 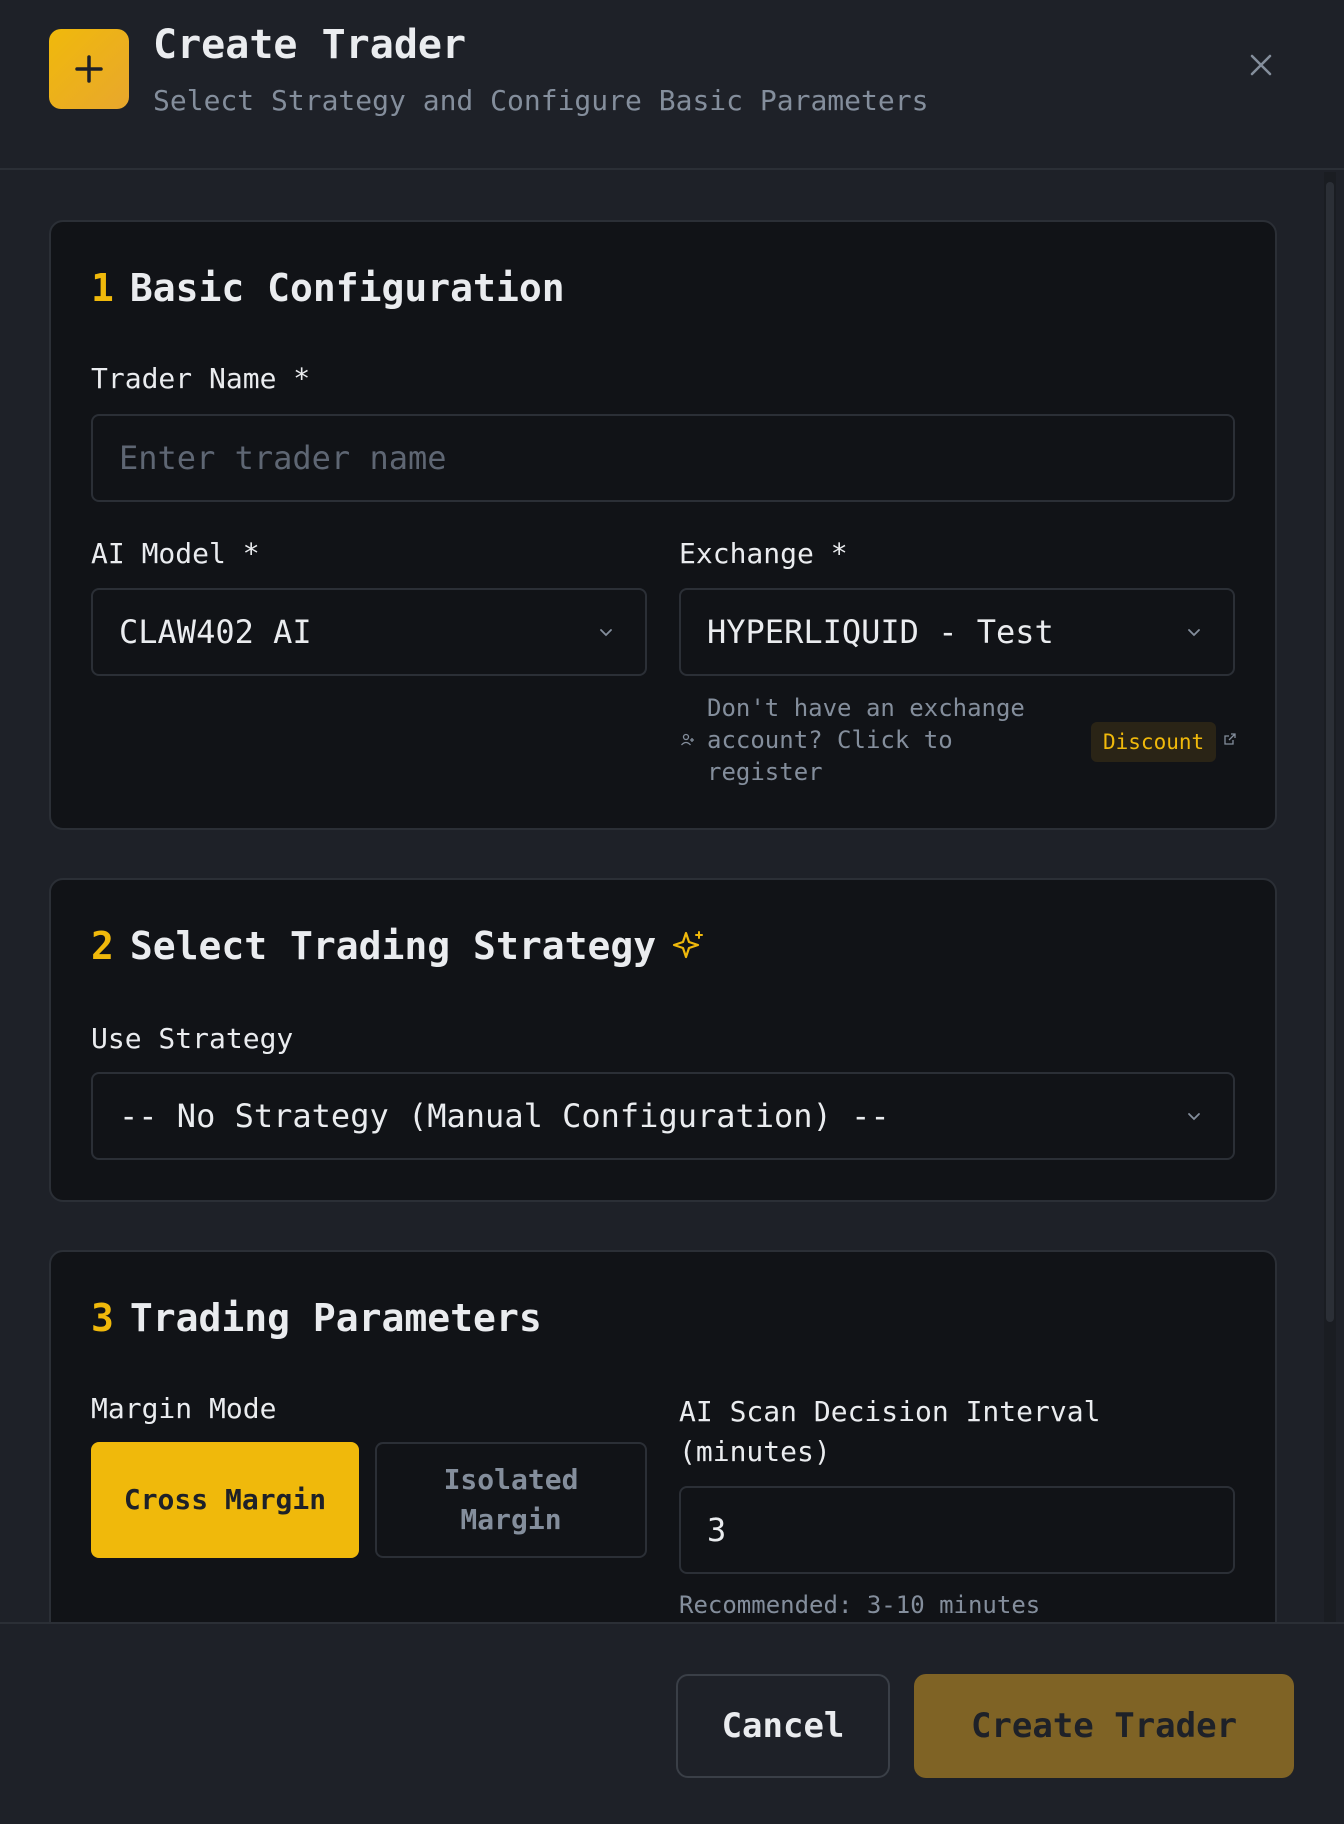 I want to click on scan-interval-hint: Recommended: 3-10 minutes, so click(x=860, y=1605).